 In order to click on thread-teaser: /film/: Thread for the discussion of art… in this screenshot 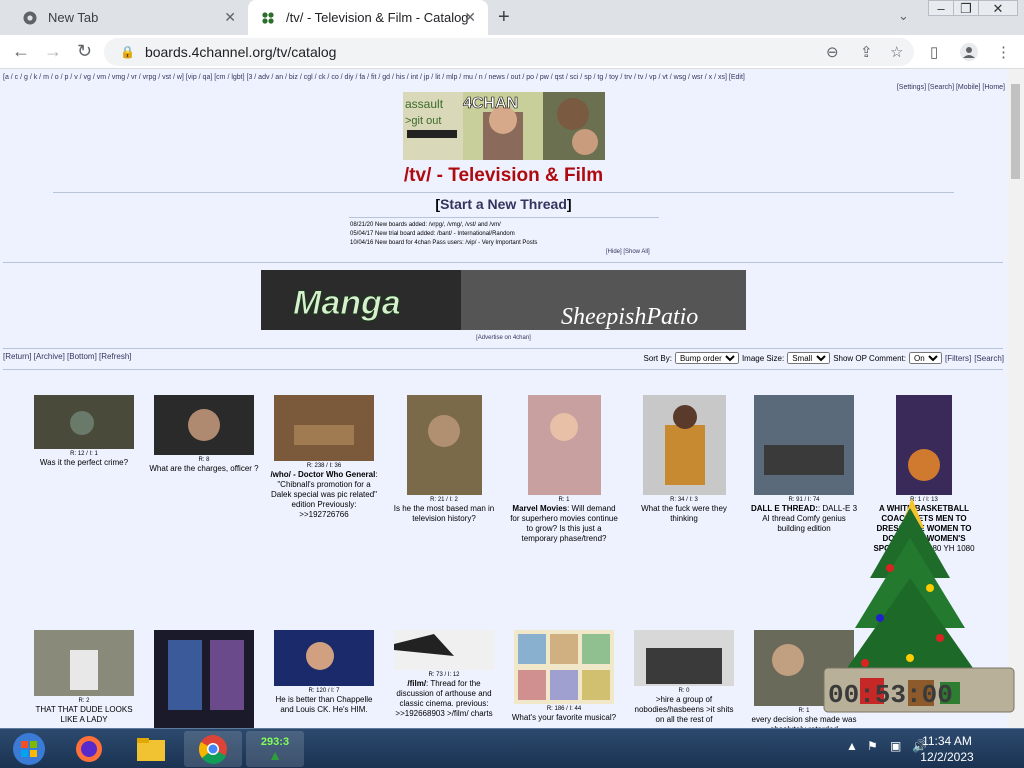, I will do `click(444, 699)`.